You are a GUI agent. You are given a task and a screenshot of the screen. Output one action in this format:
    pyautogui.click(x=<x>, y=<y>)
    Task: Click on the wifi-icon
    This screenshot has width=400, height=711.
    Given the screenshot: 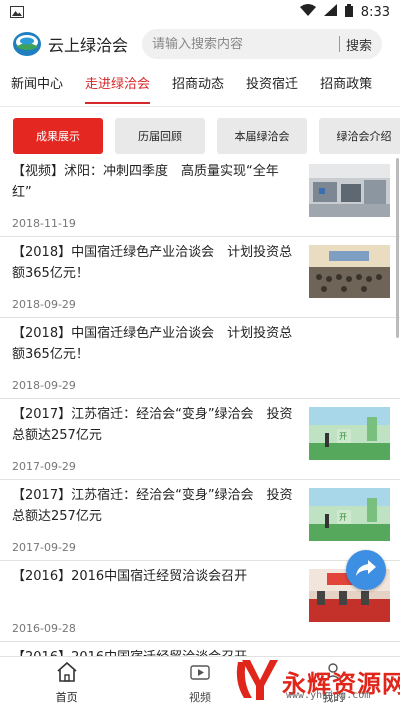 What is the action you would take?
    pyautogui.click(x=307, y=12)
    